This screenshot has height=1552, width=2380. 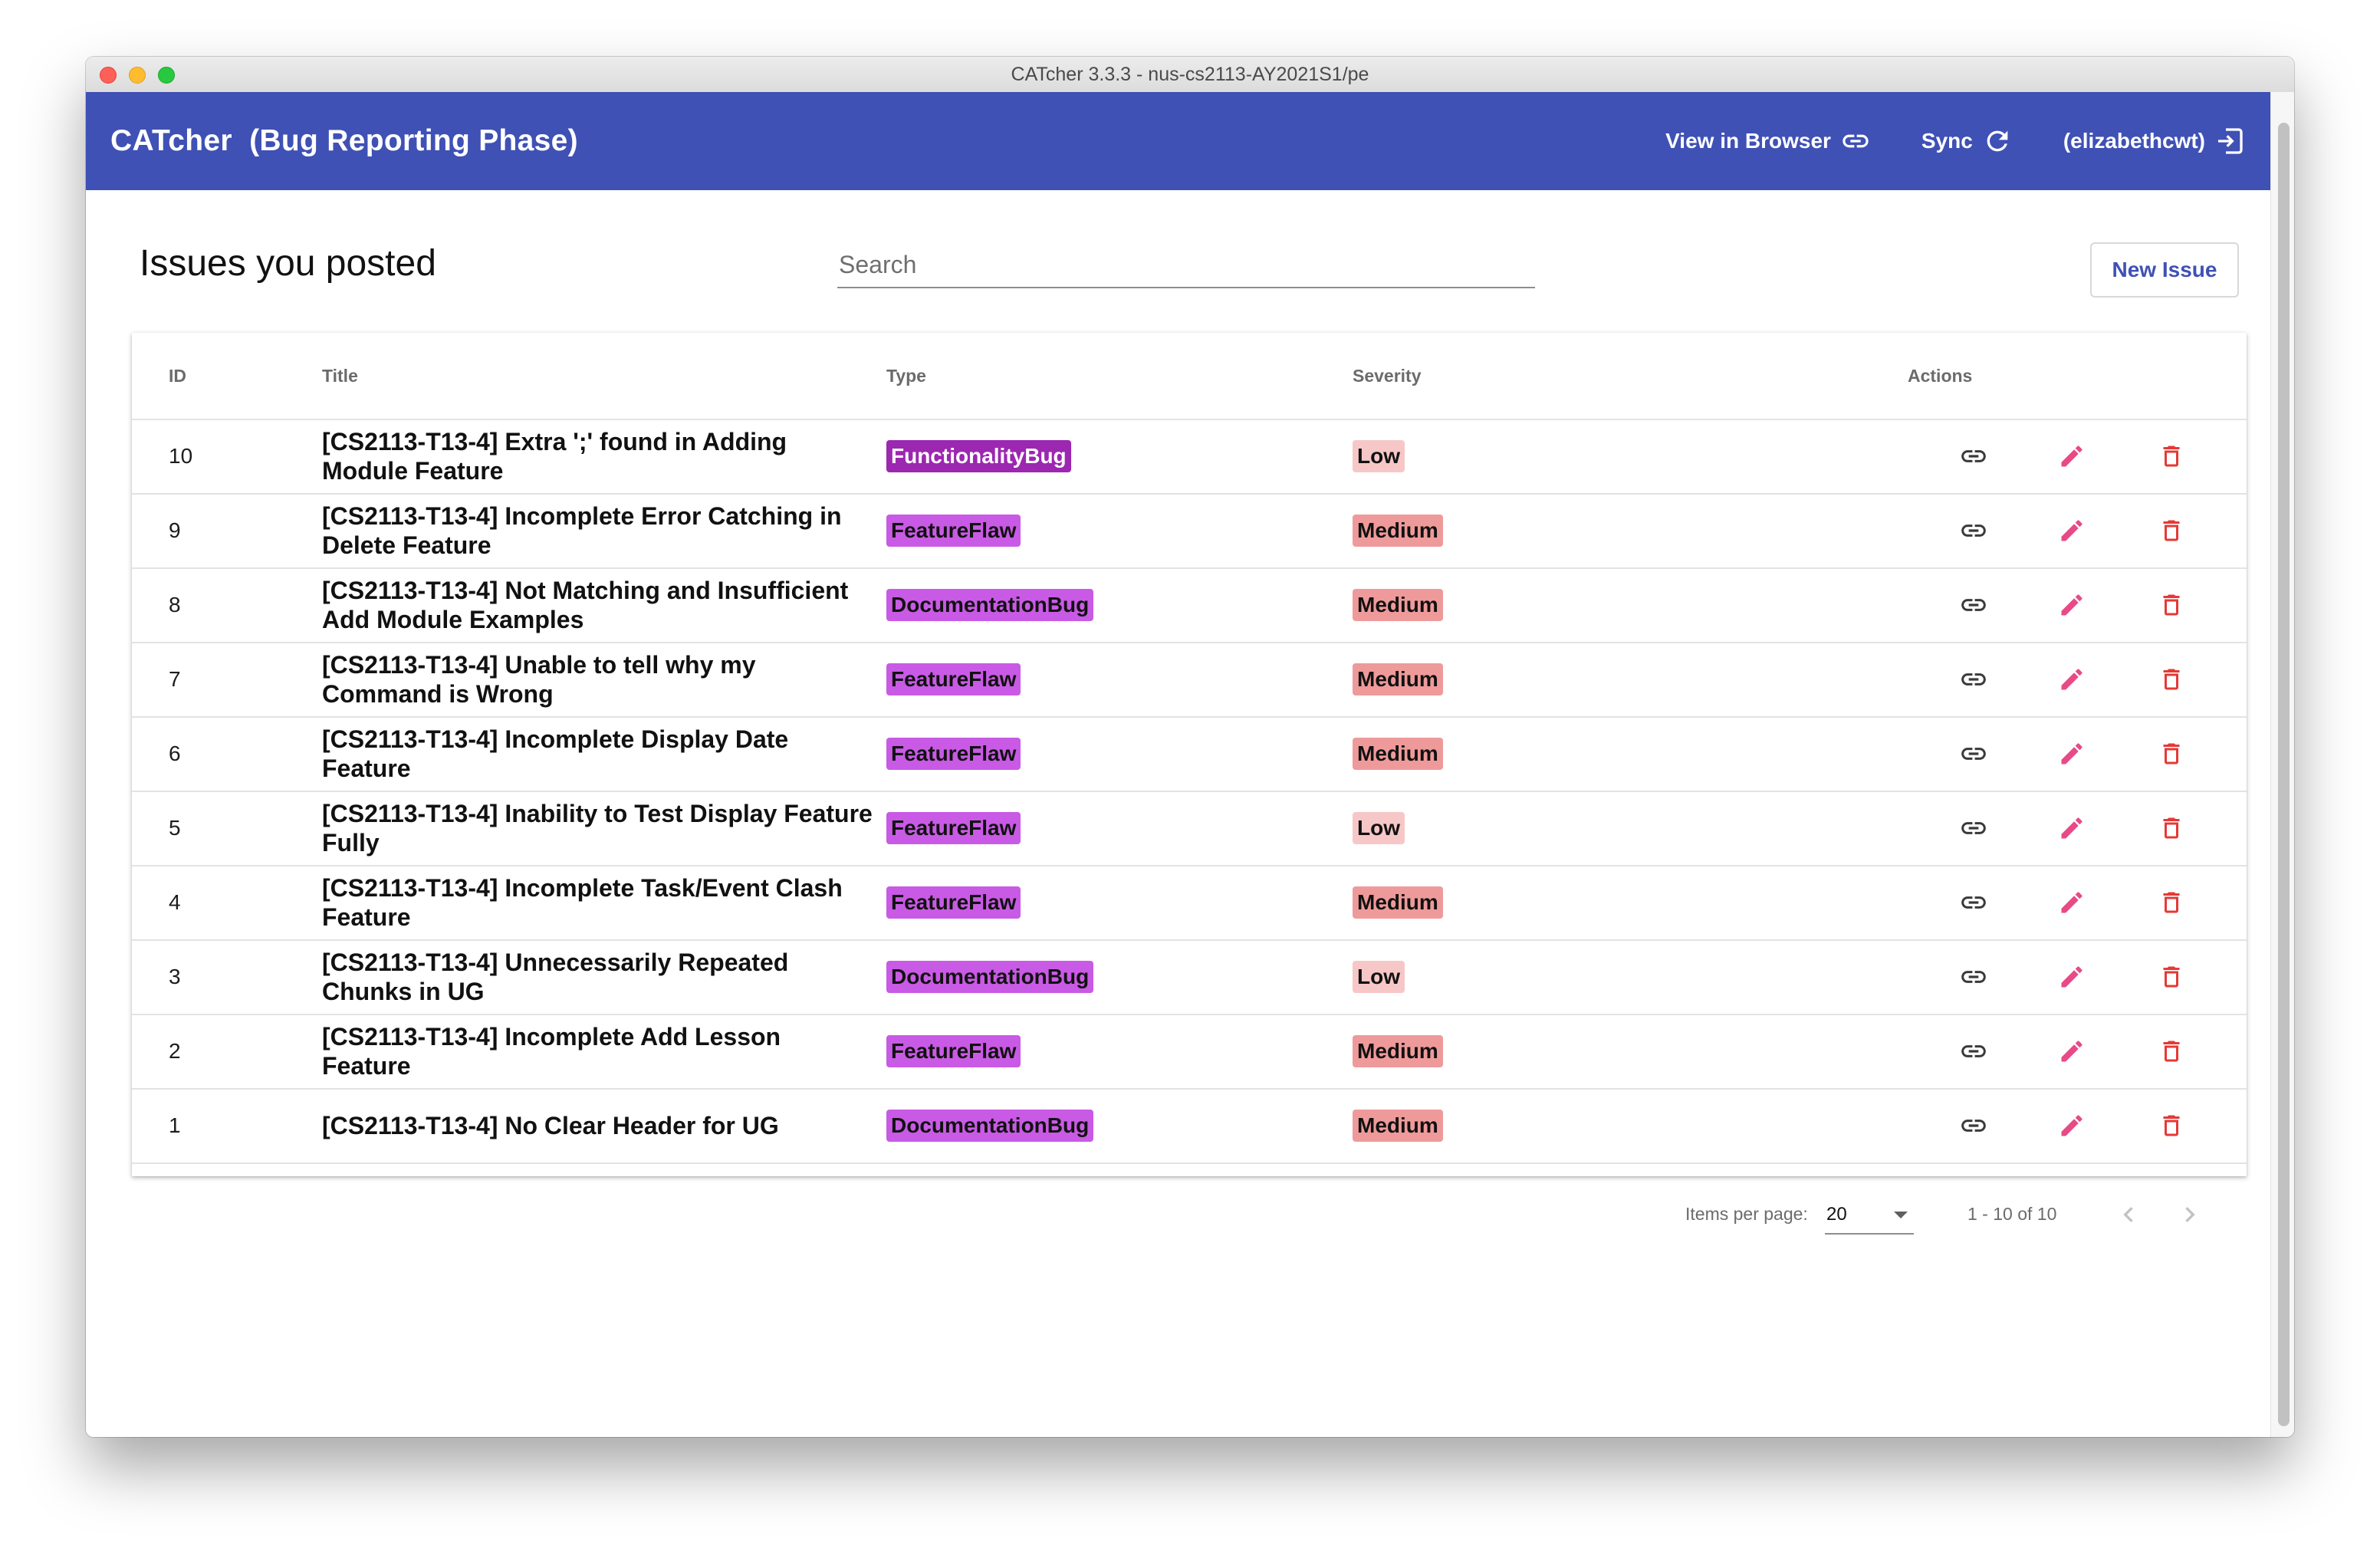 I want to click on next-page-button, so click(x=2190, y=1214).